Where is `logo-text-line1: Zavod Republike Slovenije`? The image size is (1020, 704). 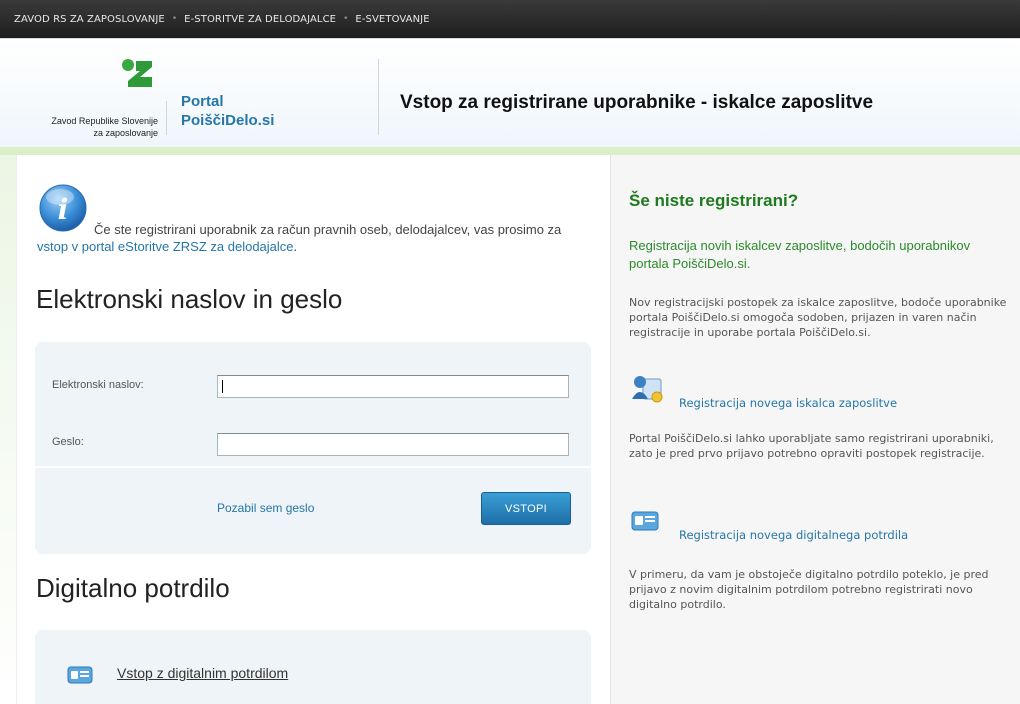 logo-text-line1: Zavod Republike Slovenije is located at coordinates (104, 121).